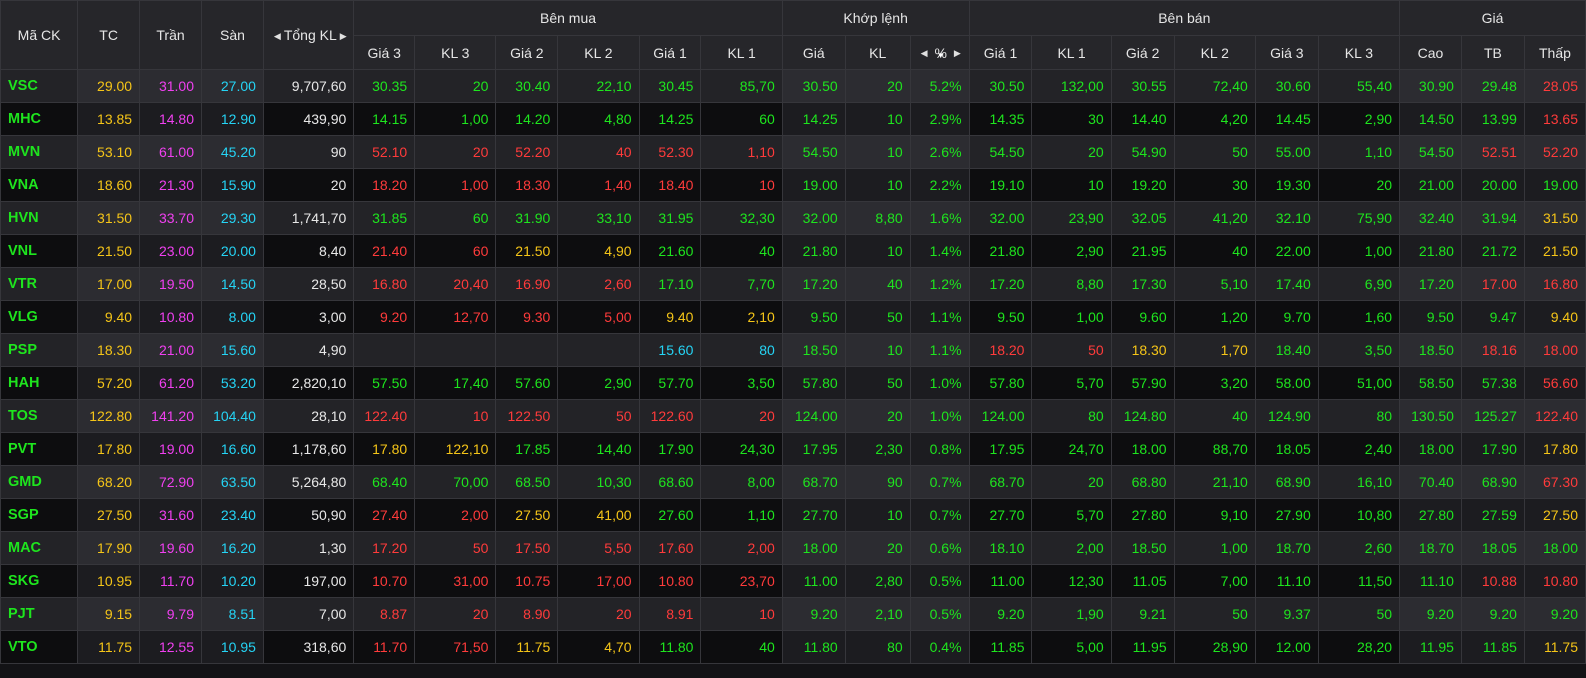 The image size is (1586, 678). Describe the element at coordinates (1359, 52) in the screenshot. I see `header-sell-col: KL 3` at that location.